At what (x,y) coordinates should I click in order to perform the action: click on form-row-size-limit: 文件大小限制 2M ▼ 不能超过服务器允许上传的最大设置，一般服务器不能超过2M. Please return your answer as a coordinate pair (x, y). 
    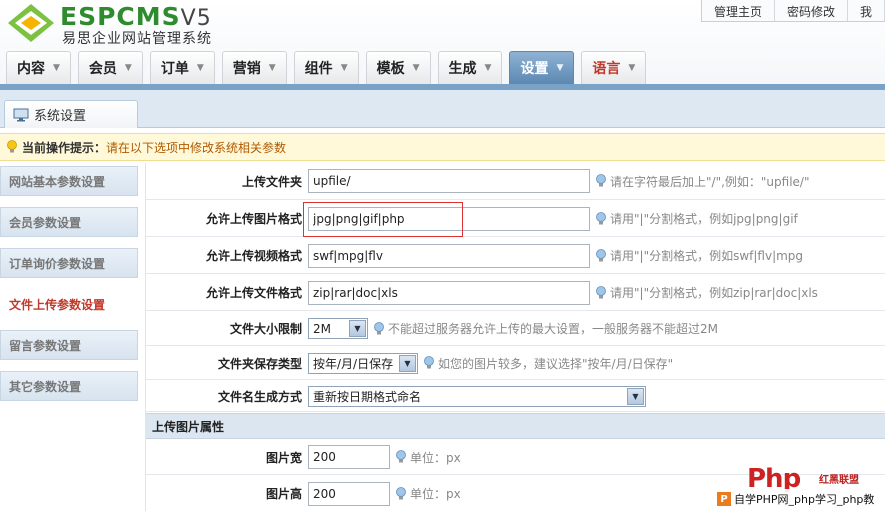
    Looking at the image, I should click on (515, 329).